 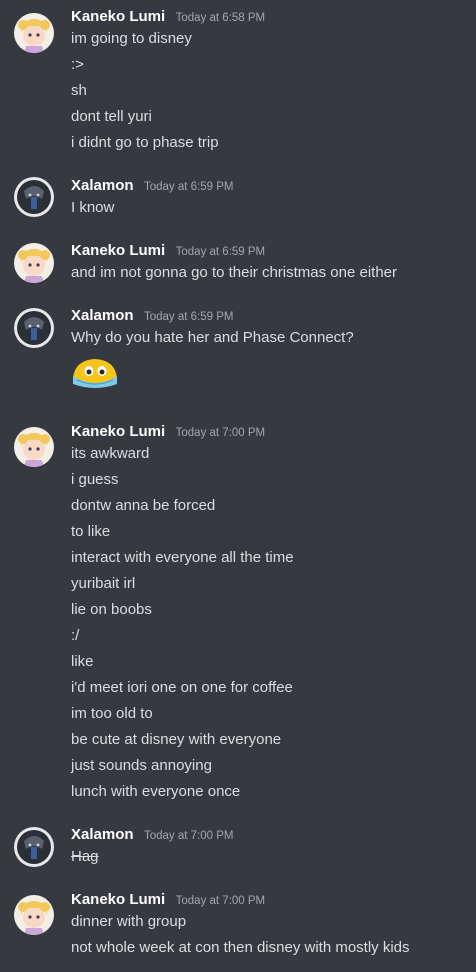 What do you see at coordinates (212, 337) in the screenshot?
I see `message-text: Why do you hate her and Phase Connect?` at bounding box center [212, 337].